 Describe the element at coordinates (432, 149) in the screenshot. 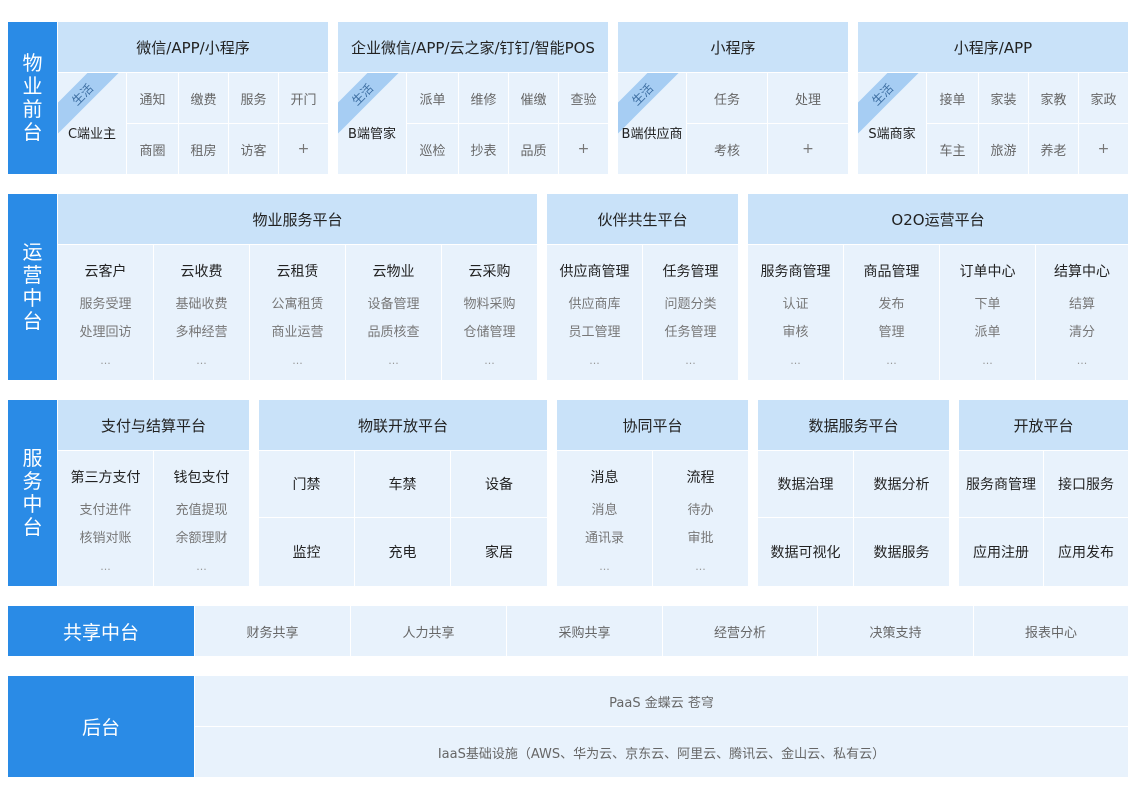

I see `front-item: 巡检` at that location.